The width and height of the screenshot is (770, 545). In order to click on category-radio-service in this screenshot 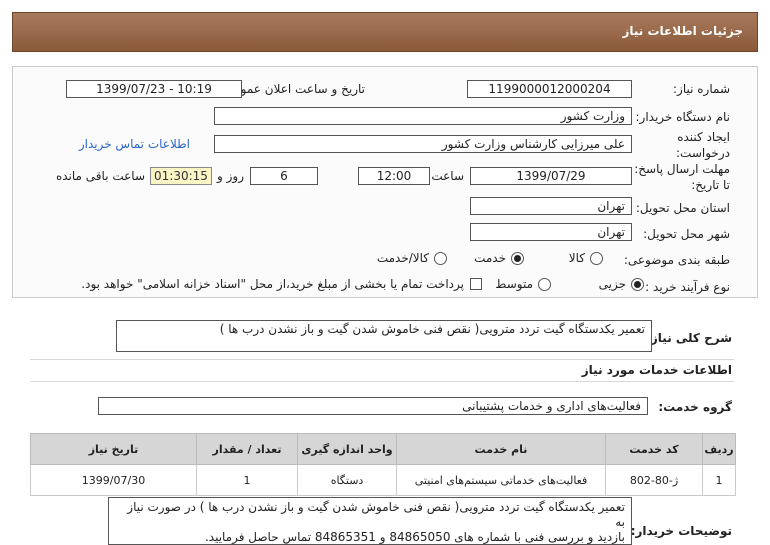, I will do `click(517, 258)`.